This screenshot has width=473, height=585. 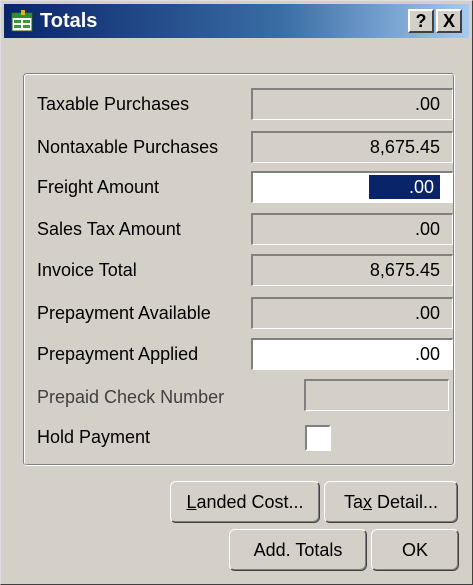 What do you see at coordinates (118, 354) in the screenshot?
I see `prepayment-applied-label: Prepayment Applied` at bounding box center [118, 354].